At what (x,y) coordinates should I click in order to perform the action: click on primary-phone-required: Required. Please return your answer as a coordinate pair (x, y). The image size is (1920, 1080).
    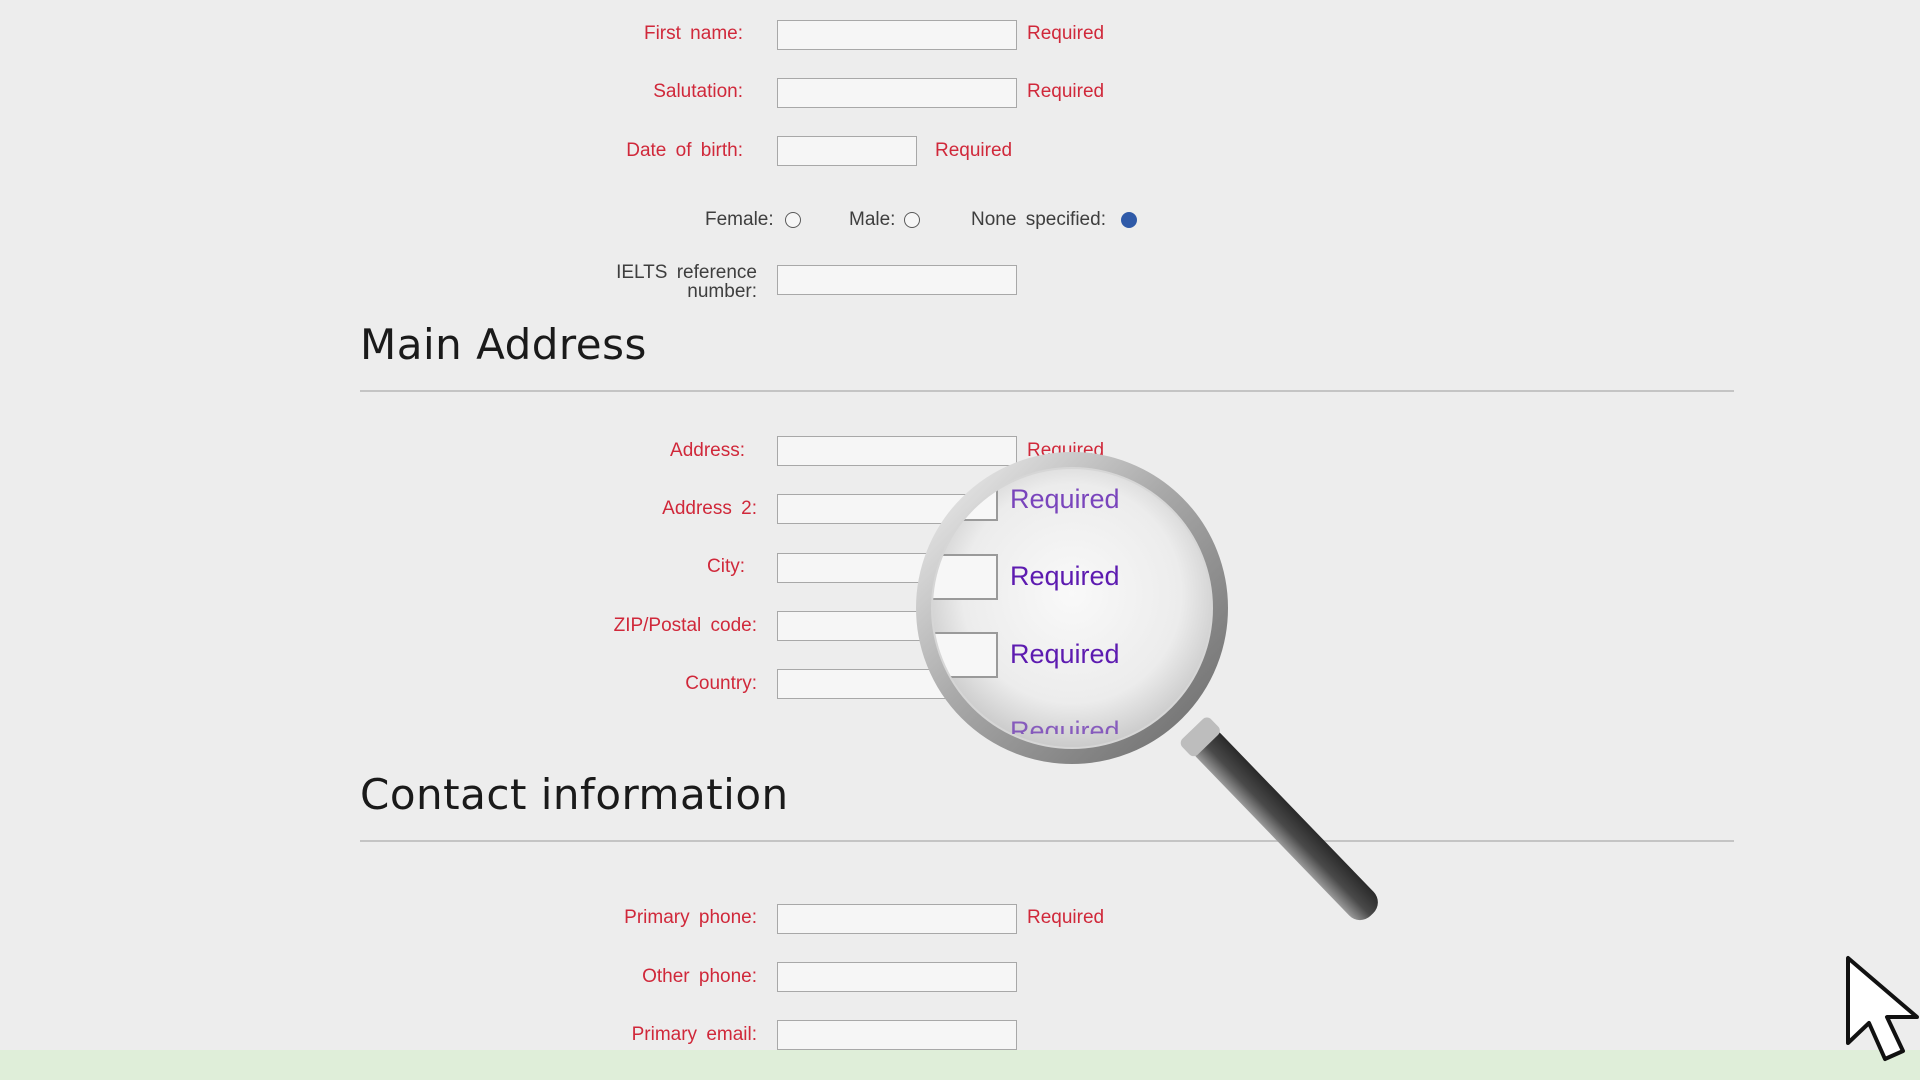
    Looking at the image, I should click on (1066, 917).